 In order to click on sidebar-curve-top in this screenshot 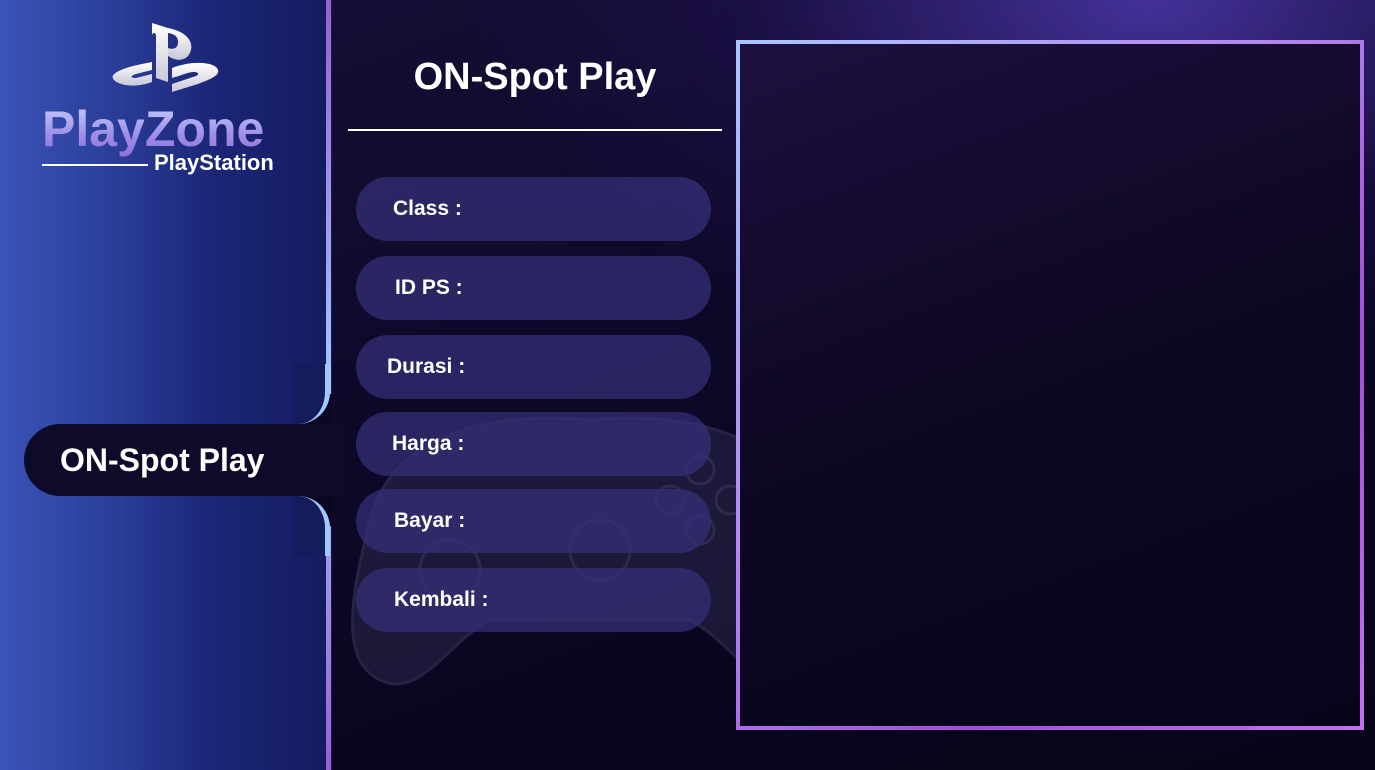, I will do `click(313, 395)`.